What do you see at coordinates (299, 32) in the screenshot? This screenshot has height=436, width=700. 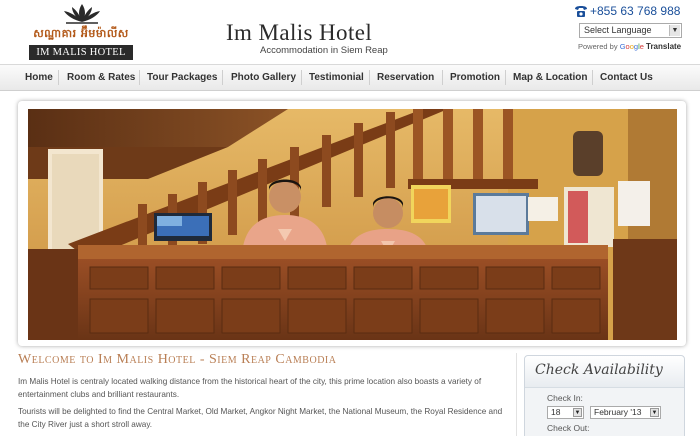 I see `site-title: Im Malis Hotel` at bounding box center [299, 32].